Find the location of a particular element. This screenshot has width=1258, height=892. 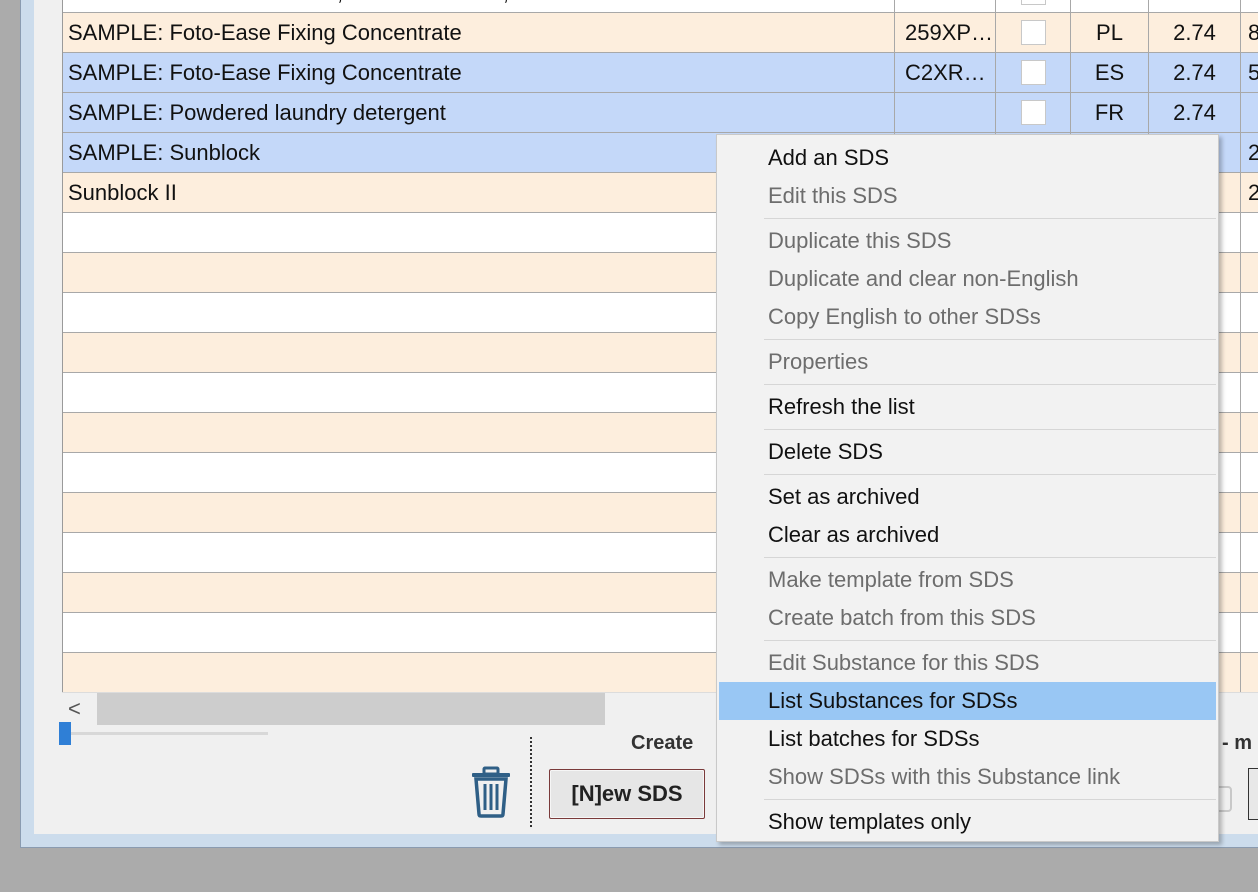

create-group-label: Create is located at coordinates (662, 743).